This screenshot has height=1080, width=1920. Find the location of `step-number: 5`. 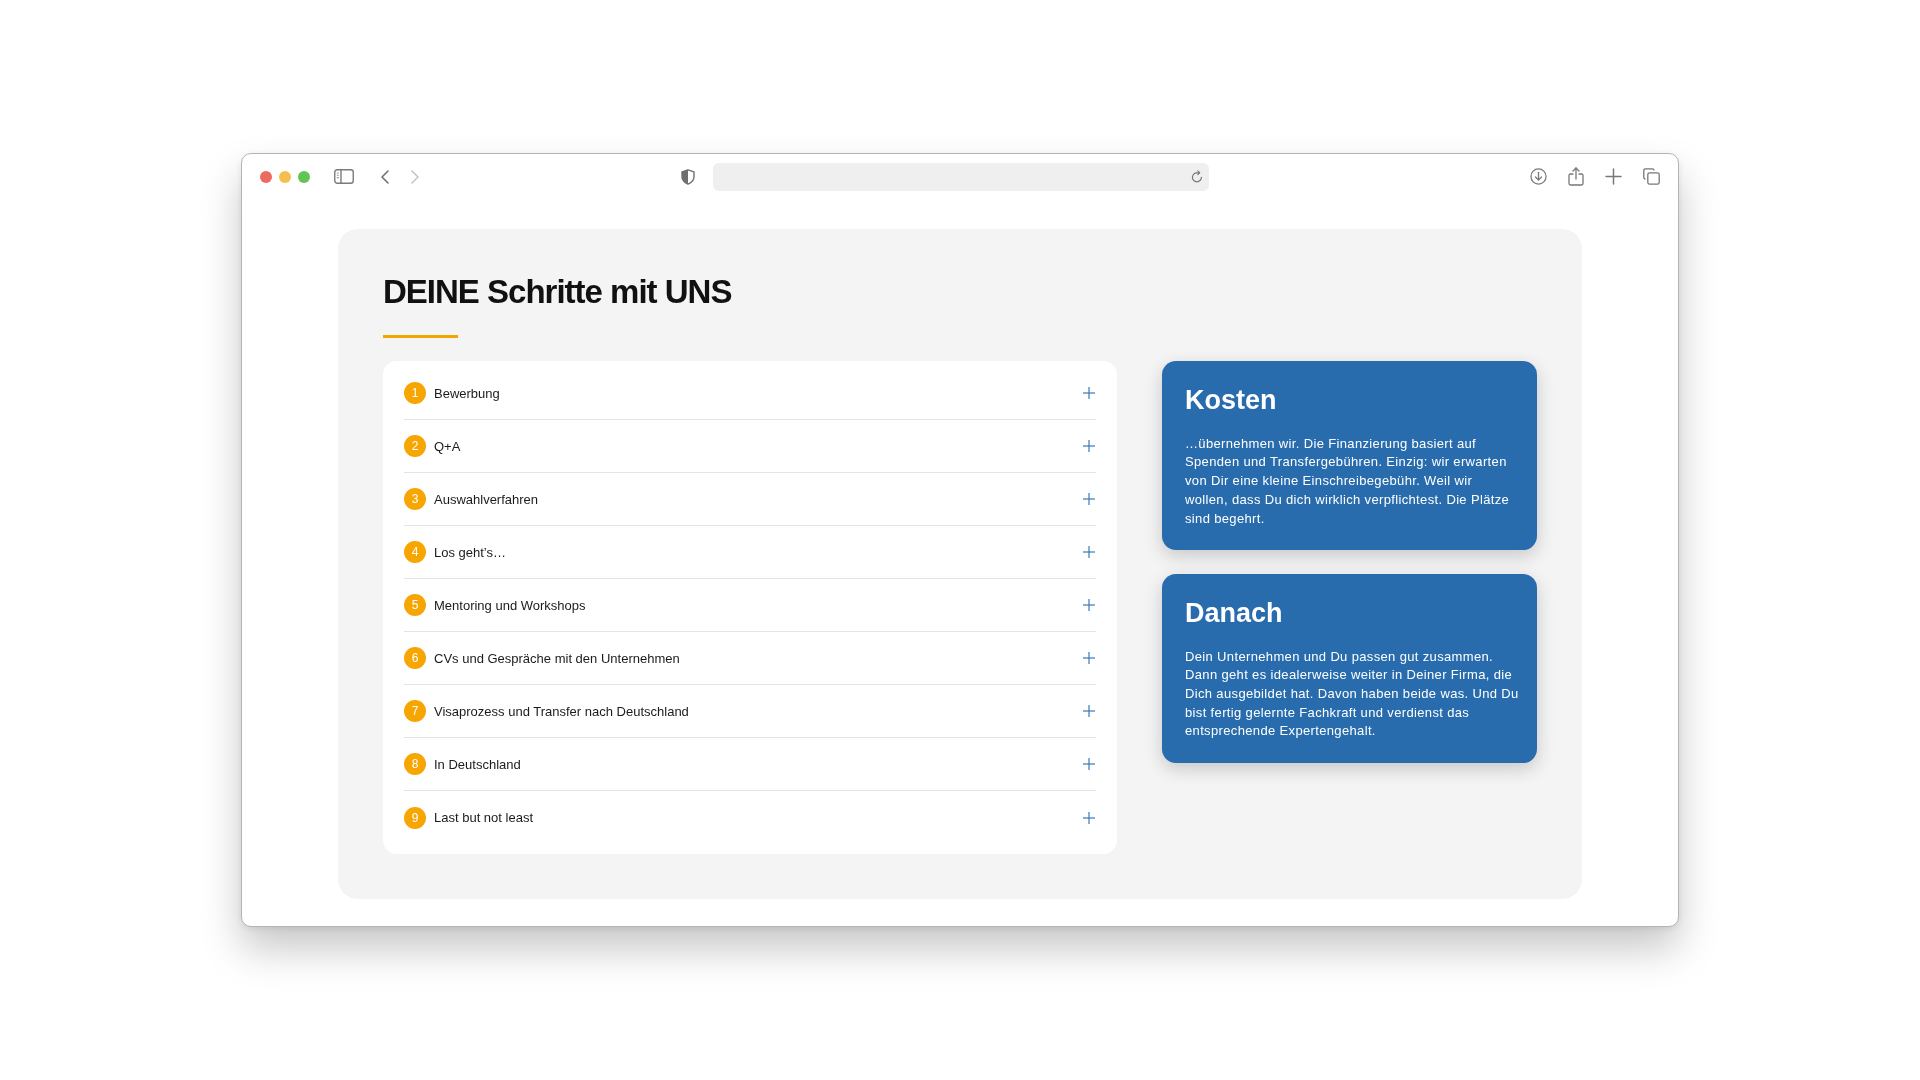

step-number: 5 is located at coordinates (415, 605).